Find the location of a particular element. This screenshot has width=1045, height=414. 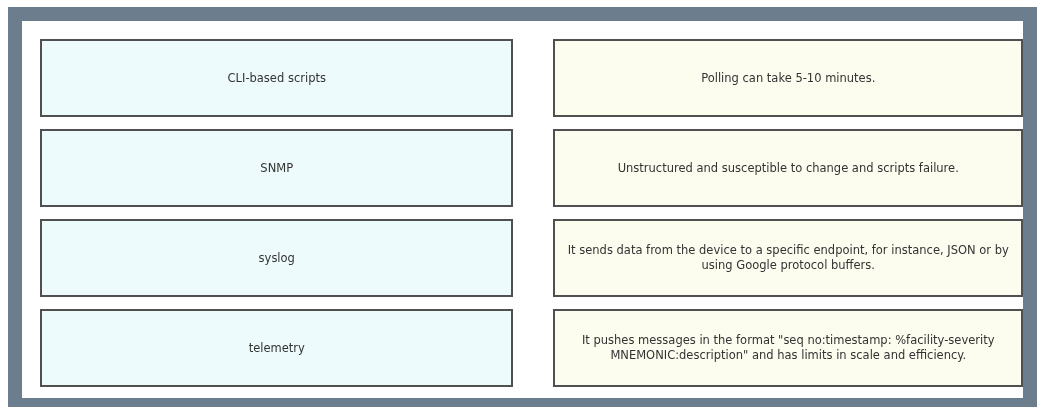

term-tile: CLI-based scripts is located at coordinates (277, 78).